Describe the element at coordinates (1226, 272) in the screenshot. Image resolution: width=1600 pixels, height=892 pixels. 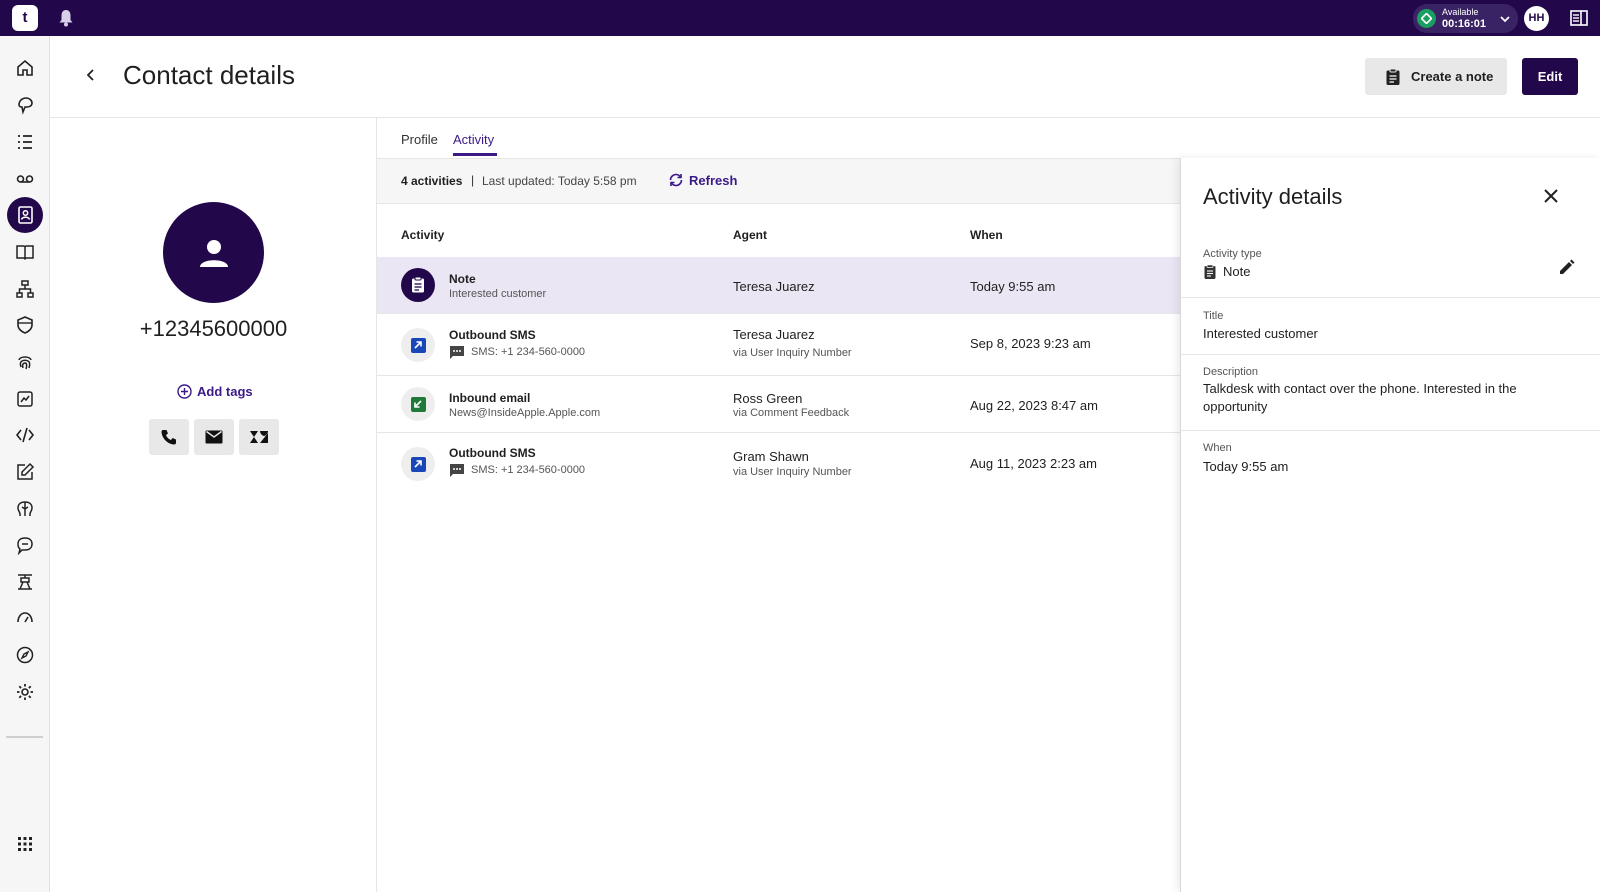
I see `activity-type-value: Note` at that location.